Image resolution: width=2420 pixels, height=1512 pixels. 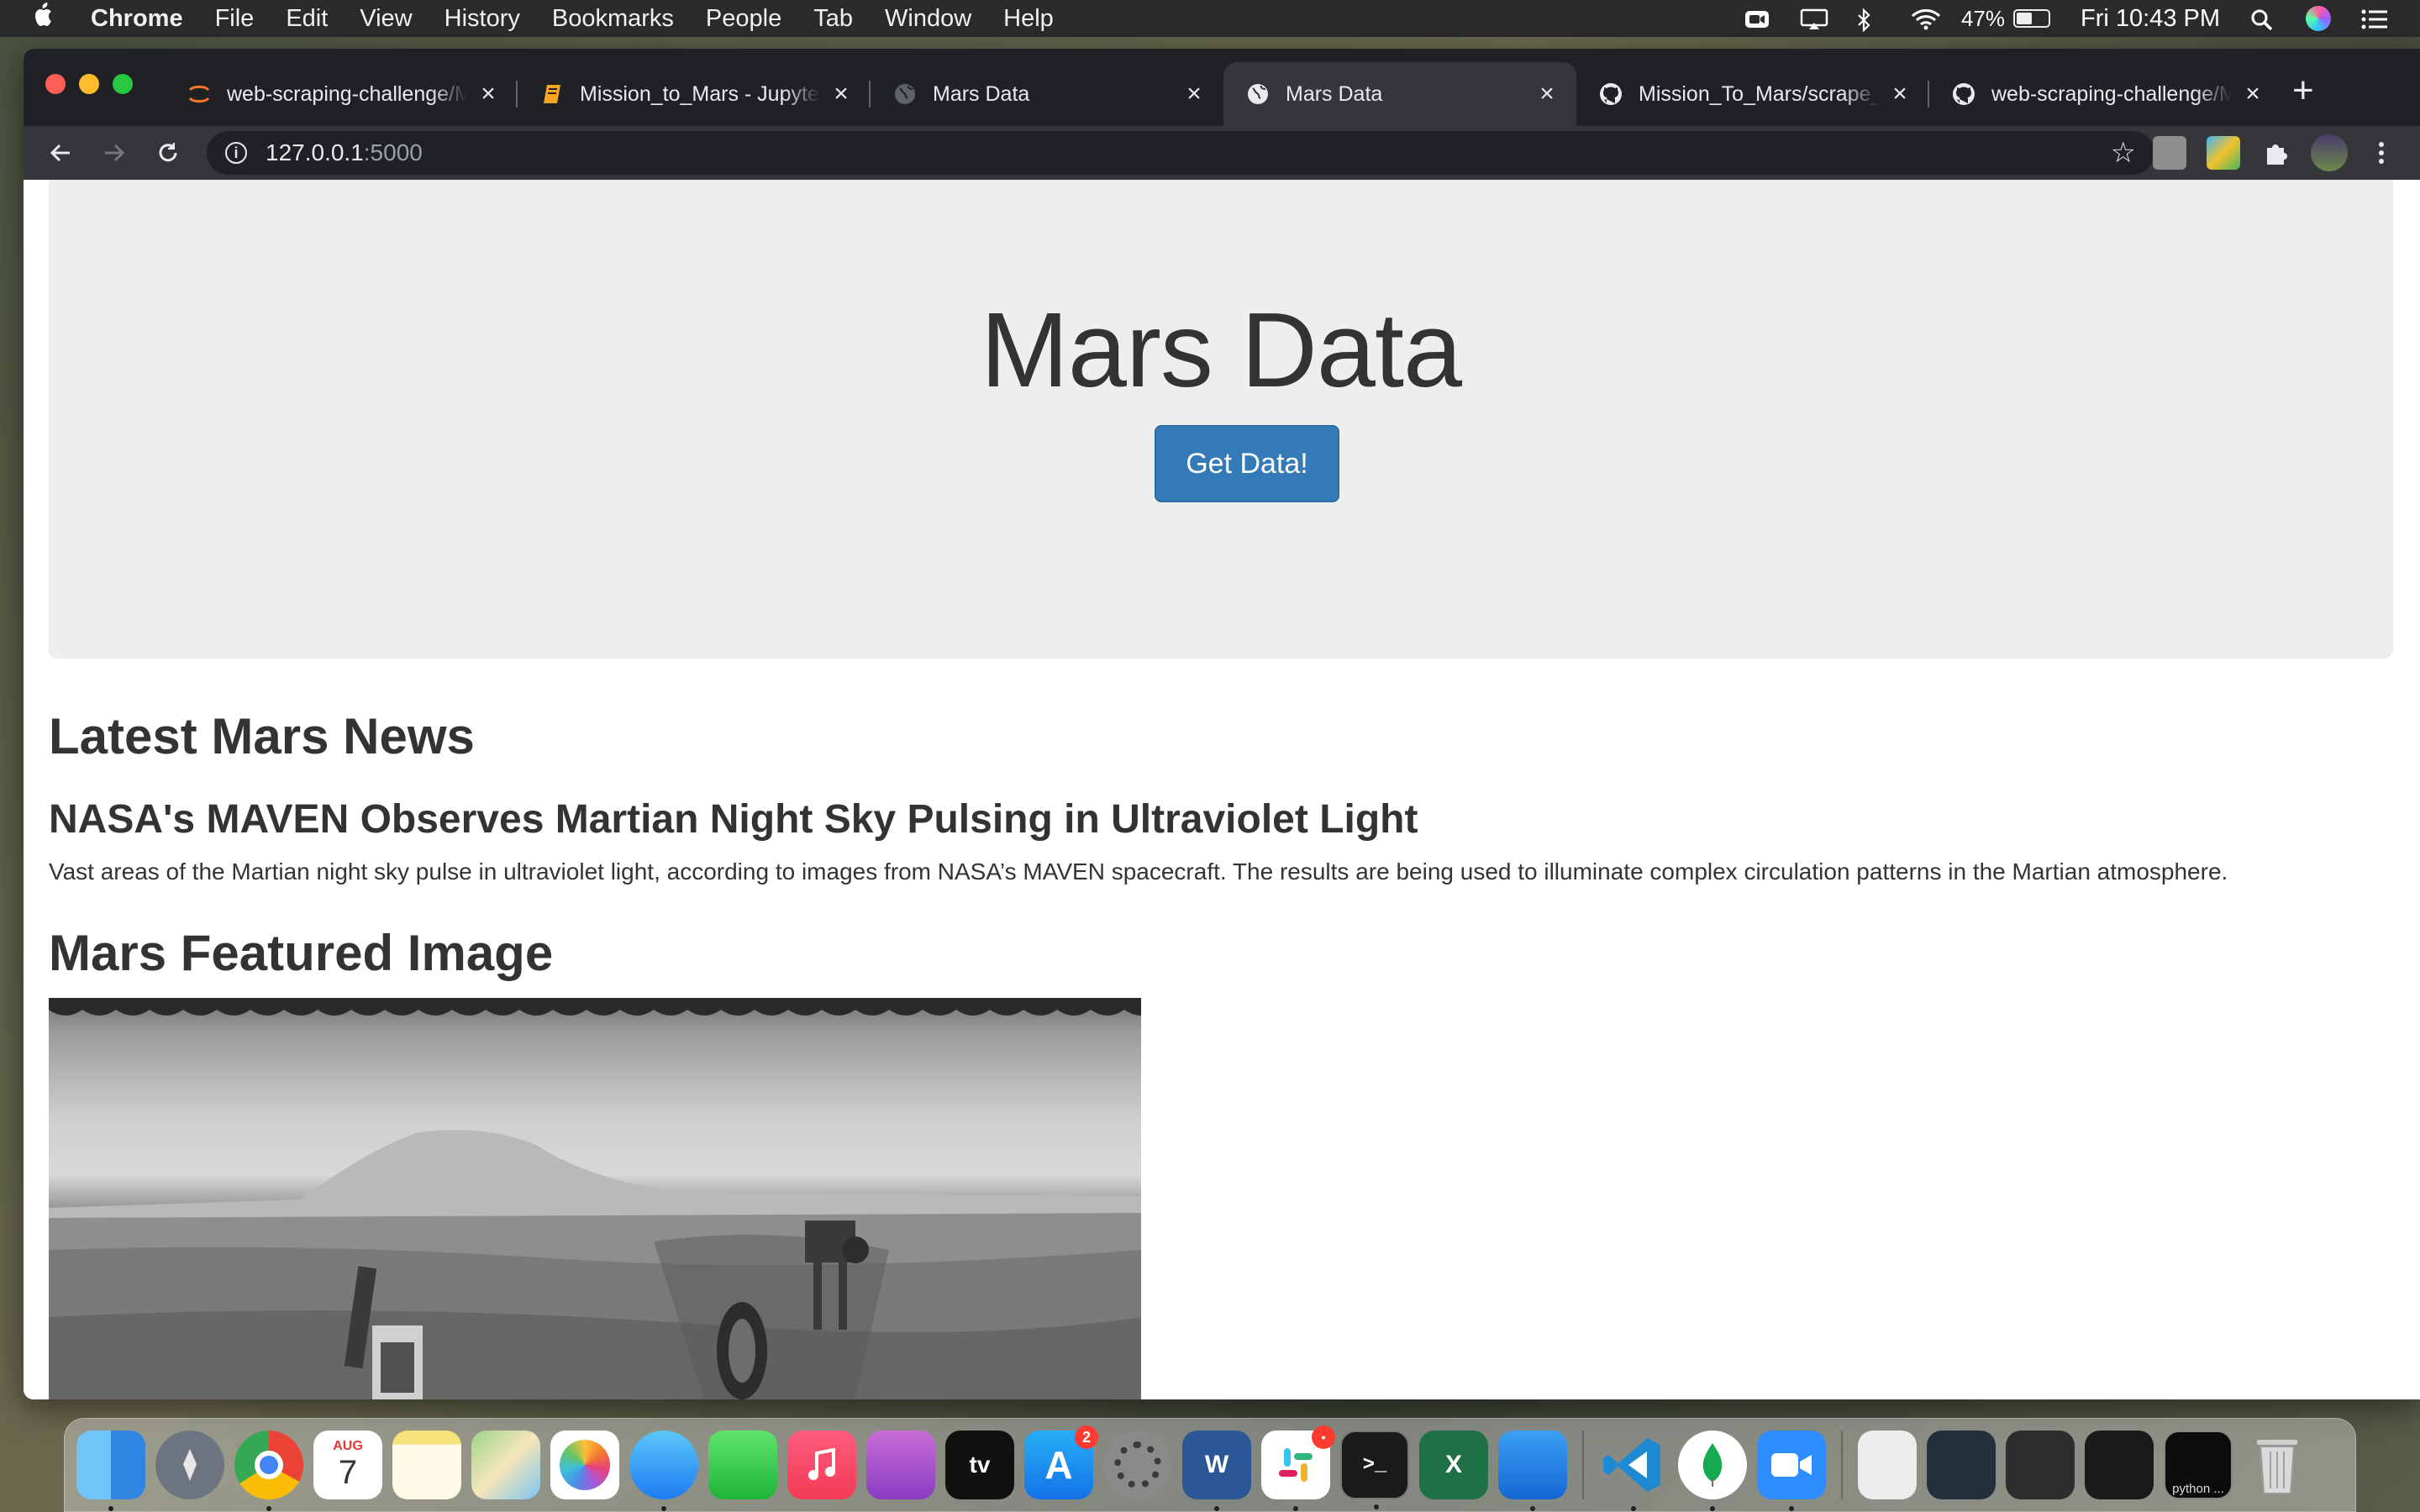 What do you see at coordinates (1399, 94) in the screenshot?
I see `tab-mars-data-active: Mars Data ×` at bounding box center [1399, 94].